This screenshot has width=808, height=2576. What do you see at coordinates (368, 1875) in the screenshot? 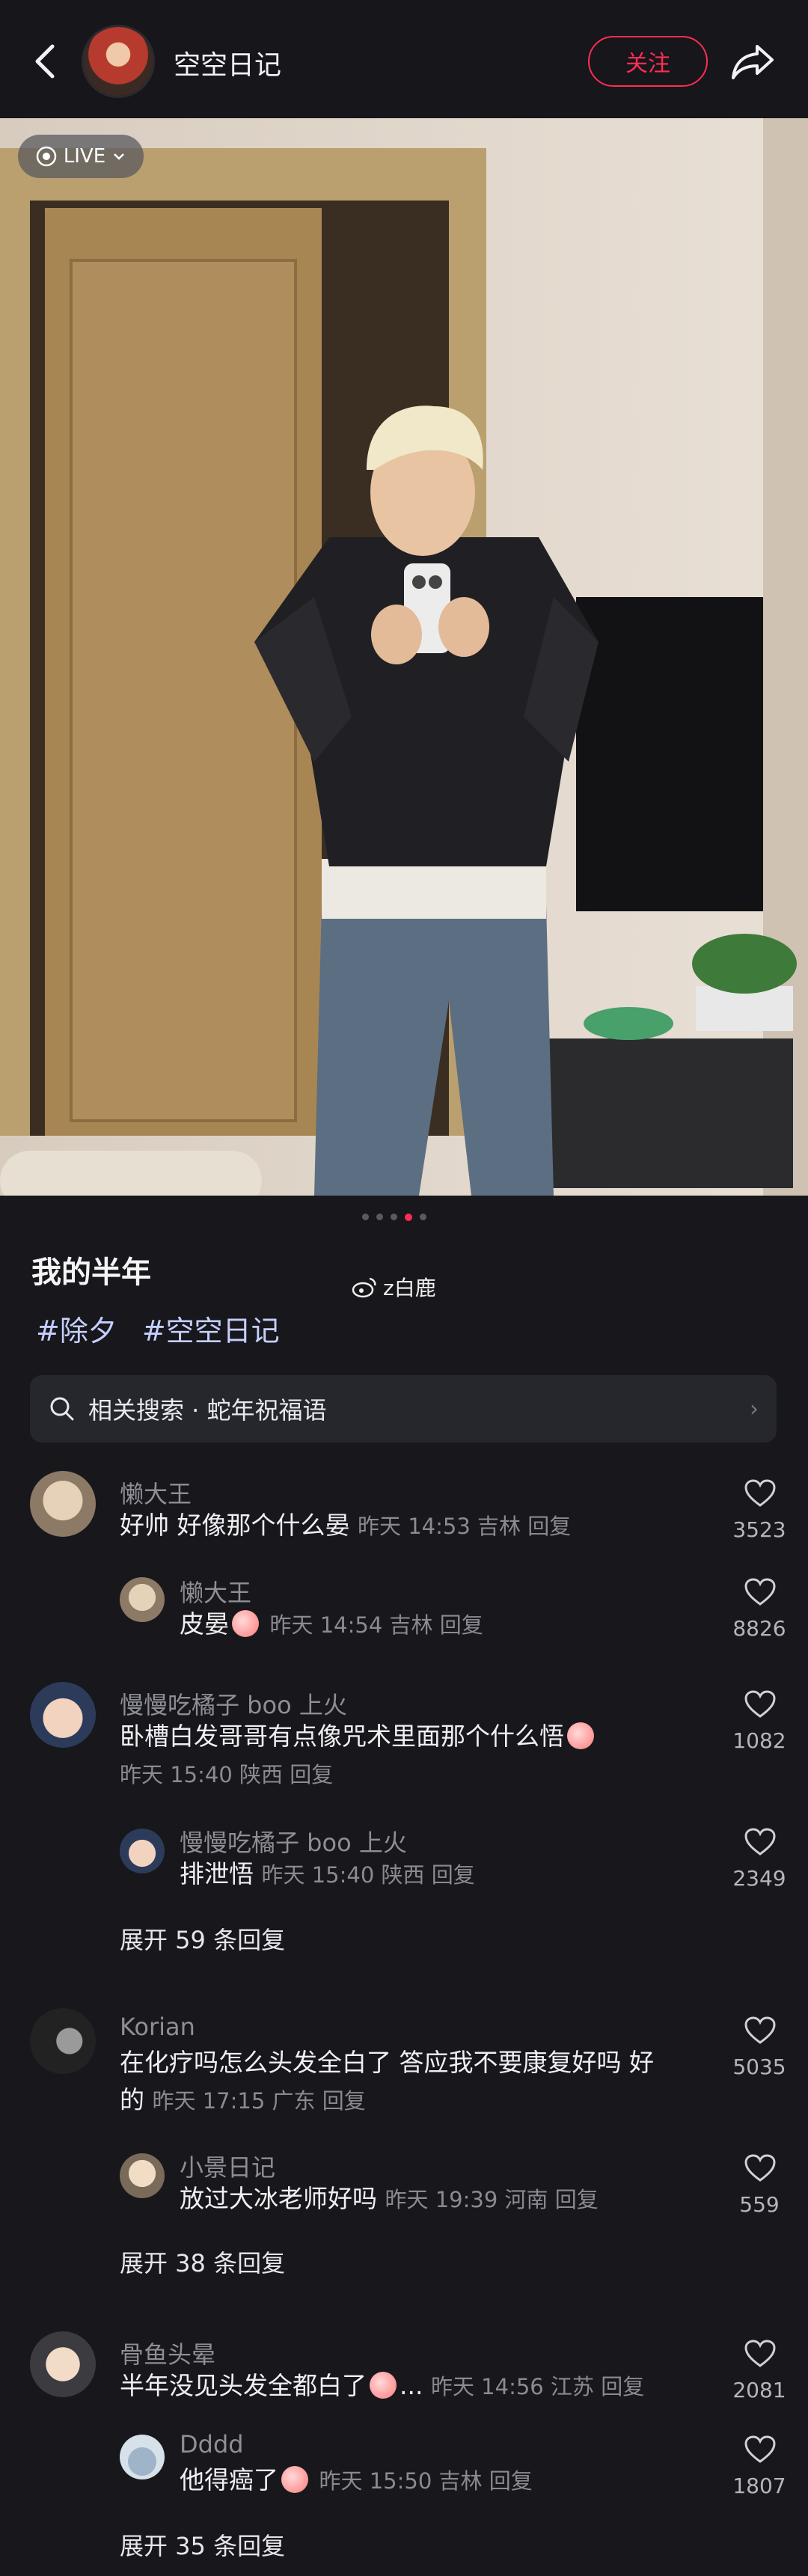
I see `reply-meta: 昨天 15:40 陕西 回复` at bounding box center [368, 1875].